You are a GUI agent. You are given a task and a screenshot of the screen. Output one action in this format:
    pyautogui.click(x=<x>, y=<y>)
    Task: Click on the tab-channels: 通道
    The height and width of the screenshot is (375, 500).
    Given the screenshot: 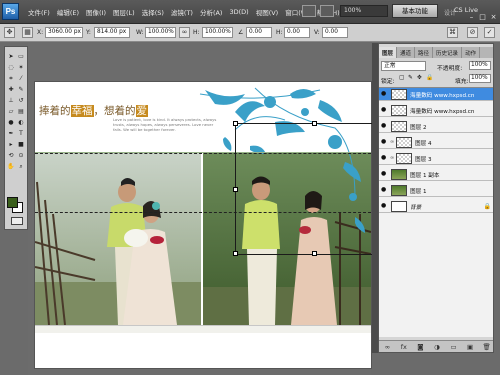 What is the action you would take?
    pyautogui.click(x=406, y=52)
    